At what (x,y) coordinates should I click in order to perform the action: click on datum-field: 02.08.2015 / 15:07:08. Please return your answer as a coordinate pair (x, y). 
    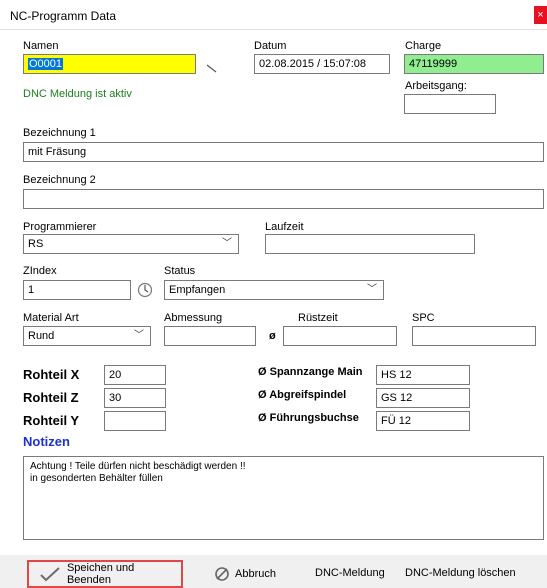
    Looking at the image, I should click on (322, 64).